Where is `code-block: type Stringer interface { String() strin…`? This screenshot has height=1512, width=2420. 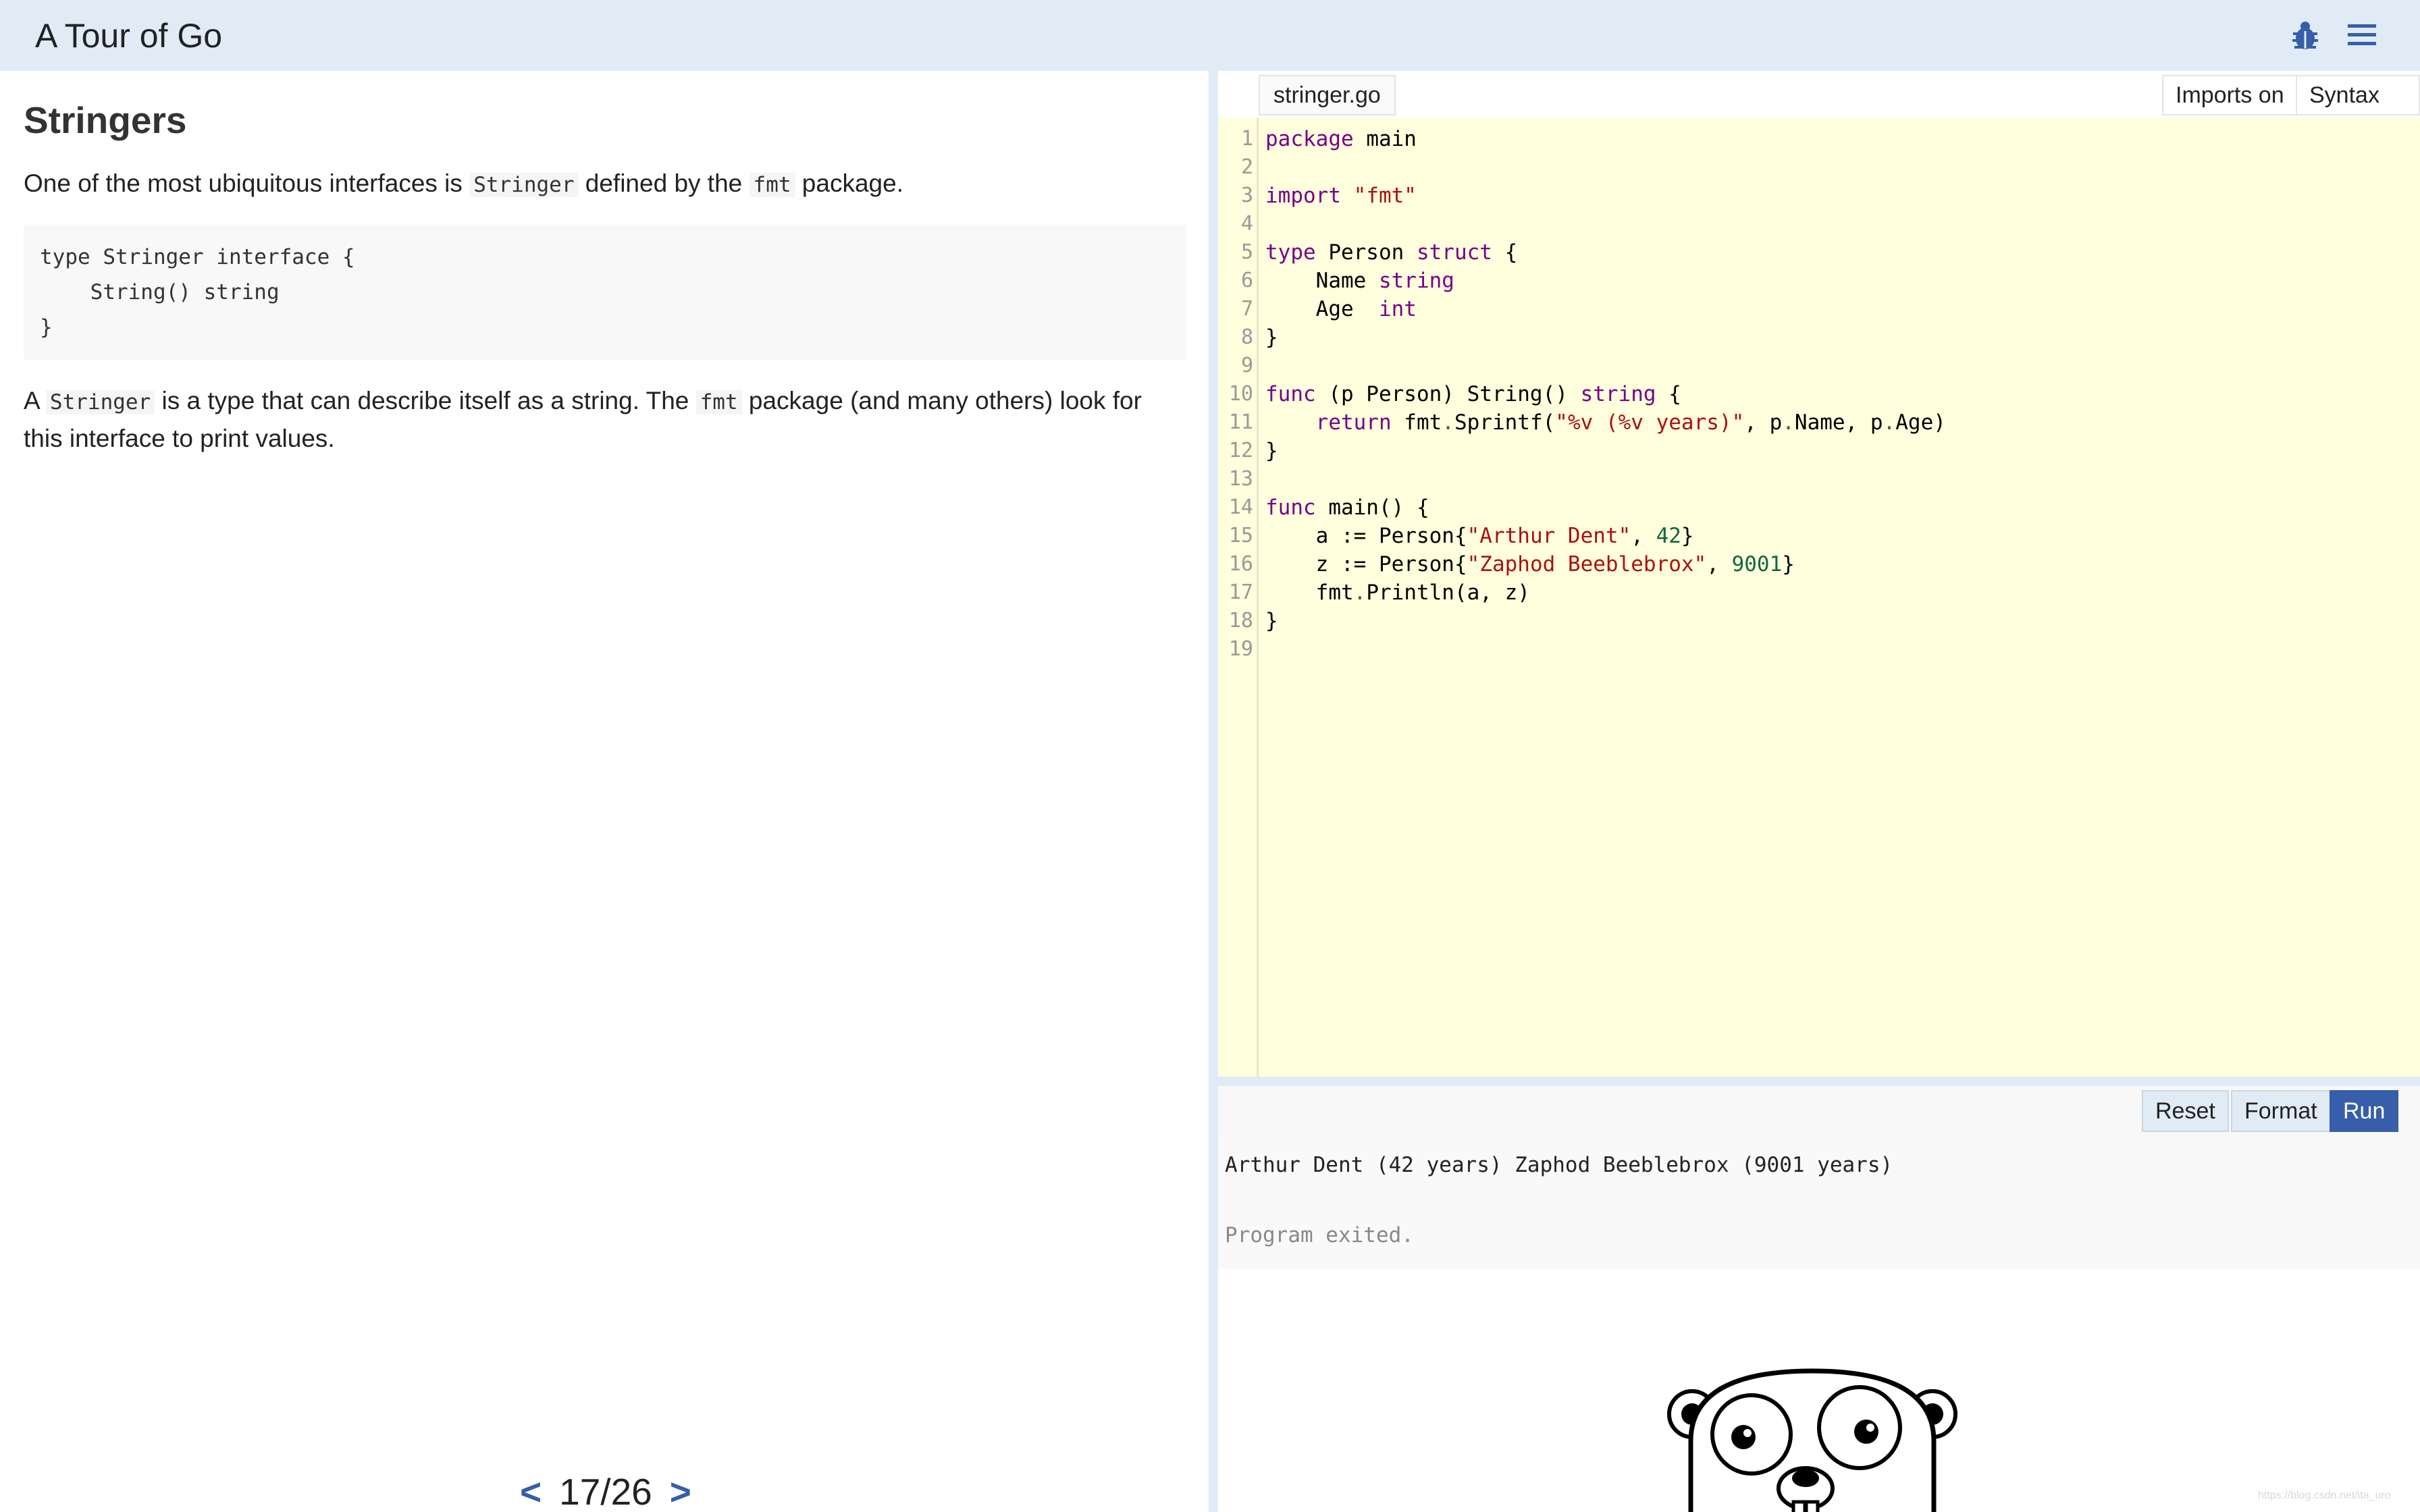
code-block: type Stringer interface { String() strin… is located at coordinates (605, 292).